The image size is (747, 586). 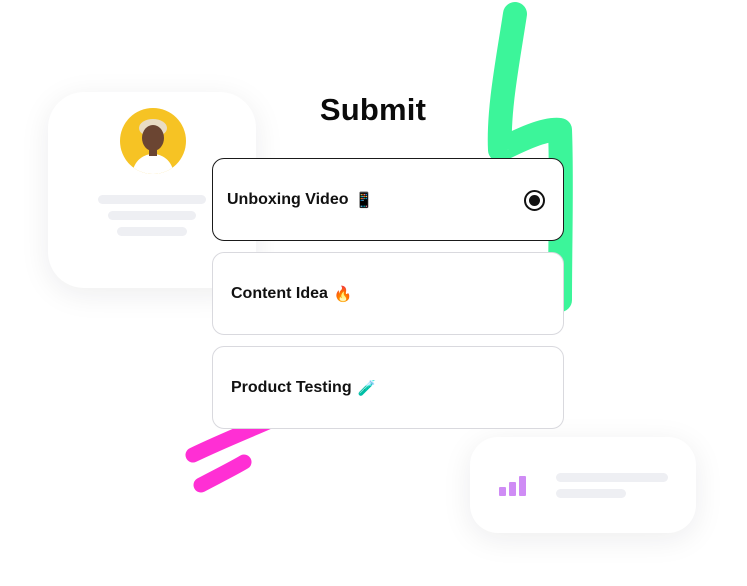 What do you see at coordinates (291, 387) in the screenshot?
I see `option-label: Product Testing` at bounding box center [291, 387].